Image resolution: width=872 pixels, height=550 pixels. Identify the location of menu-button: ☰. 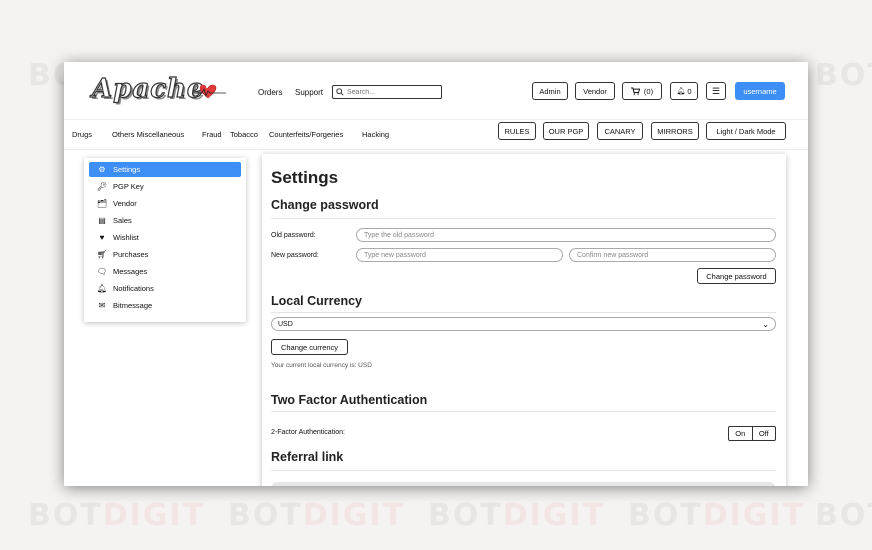
(716, 91).